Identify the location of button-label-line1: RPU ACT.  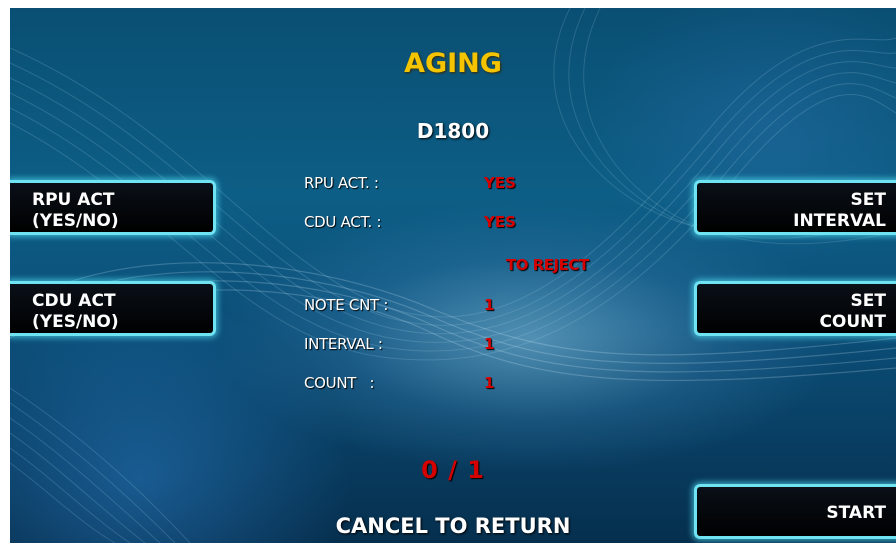
(73, 200).